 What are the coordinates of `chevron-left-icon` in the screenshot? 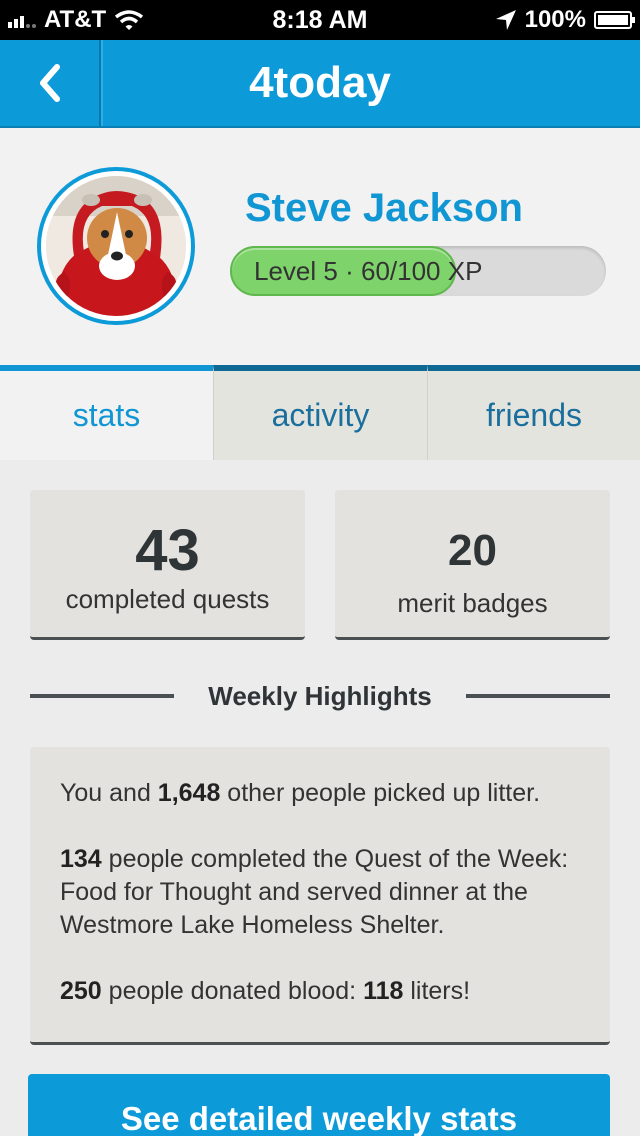 It's located at (49, 83).